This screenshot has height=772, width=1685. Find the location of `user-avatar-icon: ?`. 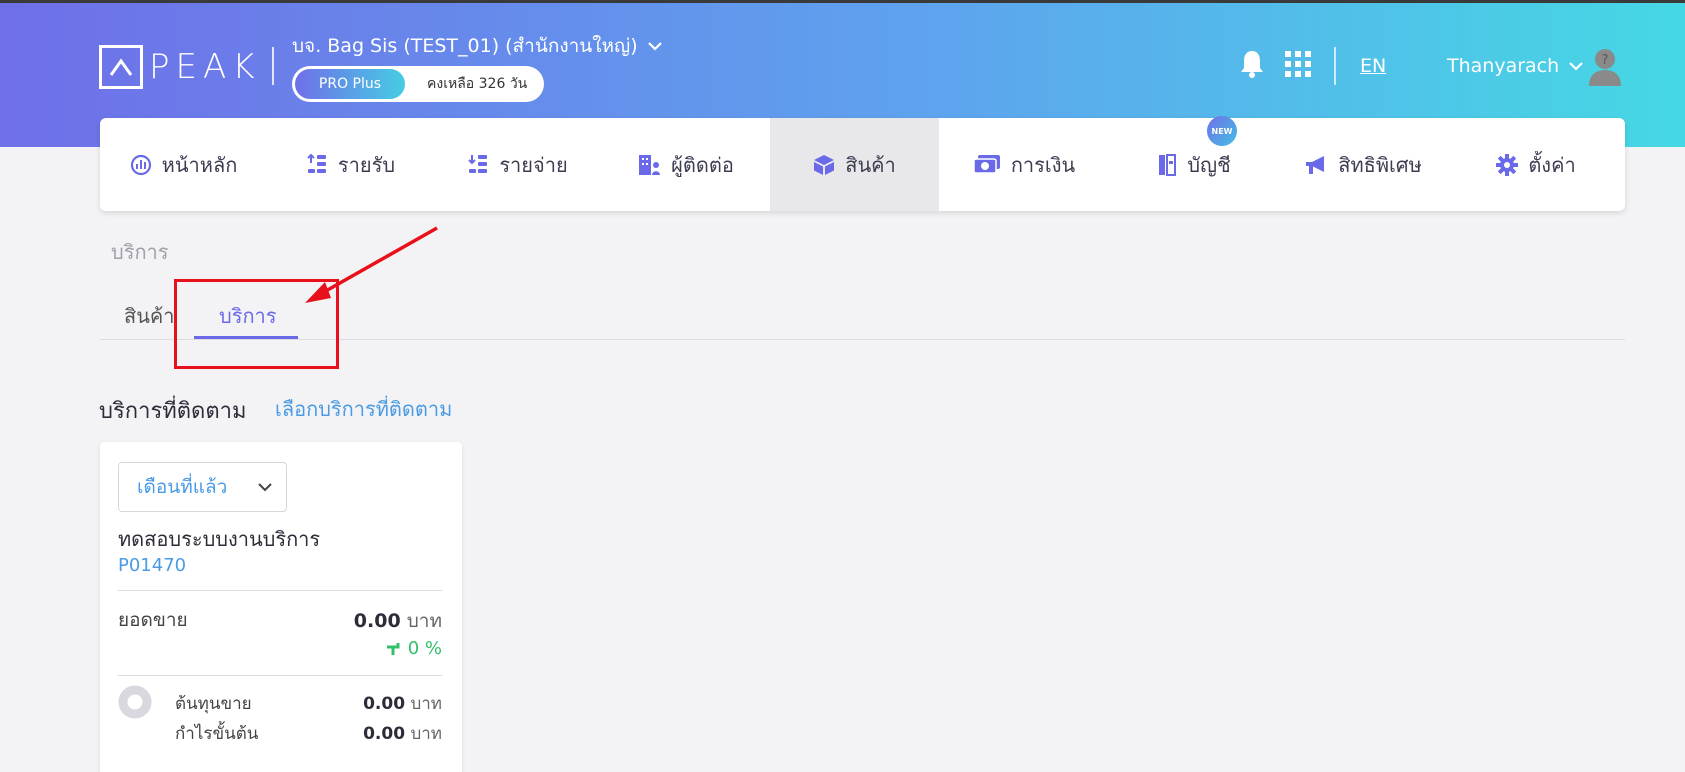

user-avatar-icon: ? is located at coordinates (1605, 66).